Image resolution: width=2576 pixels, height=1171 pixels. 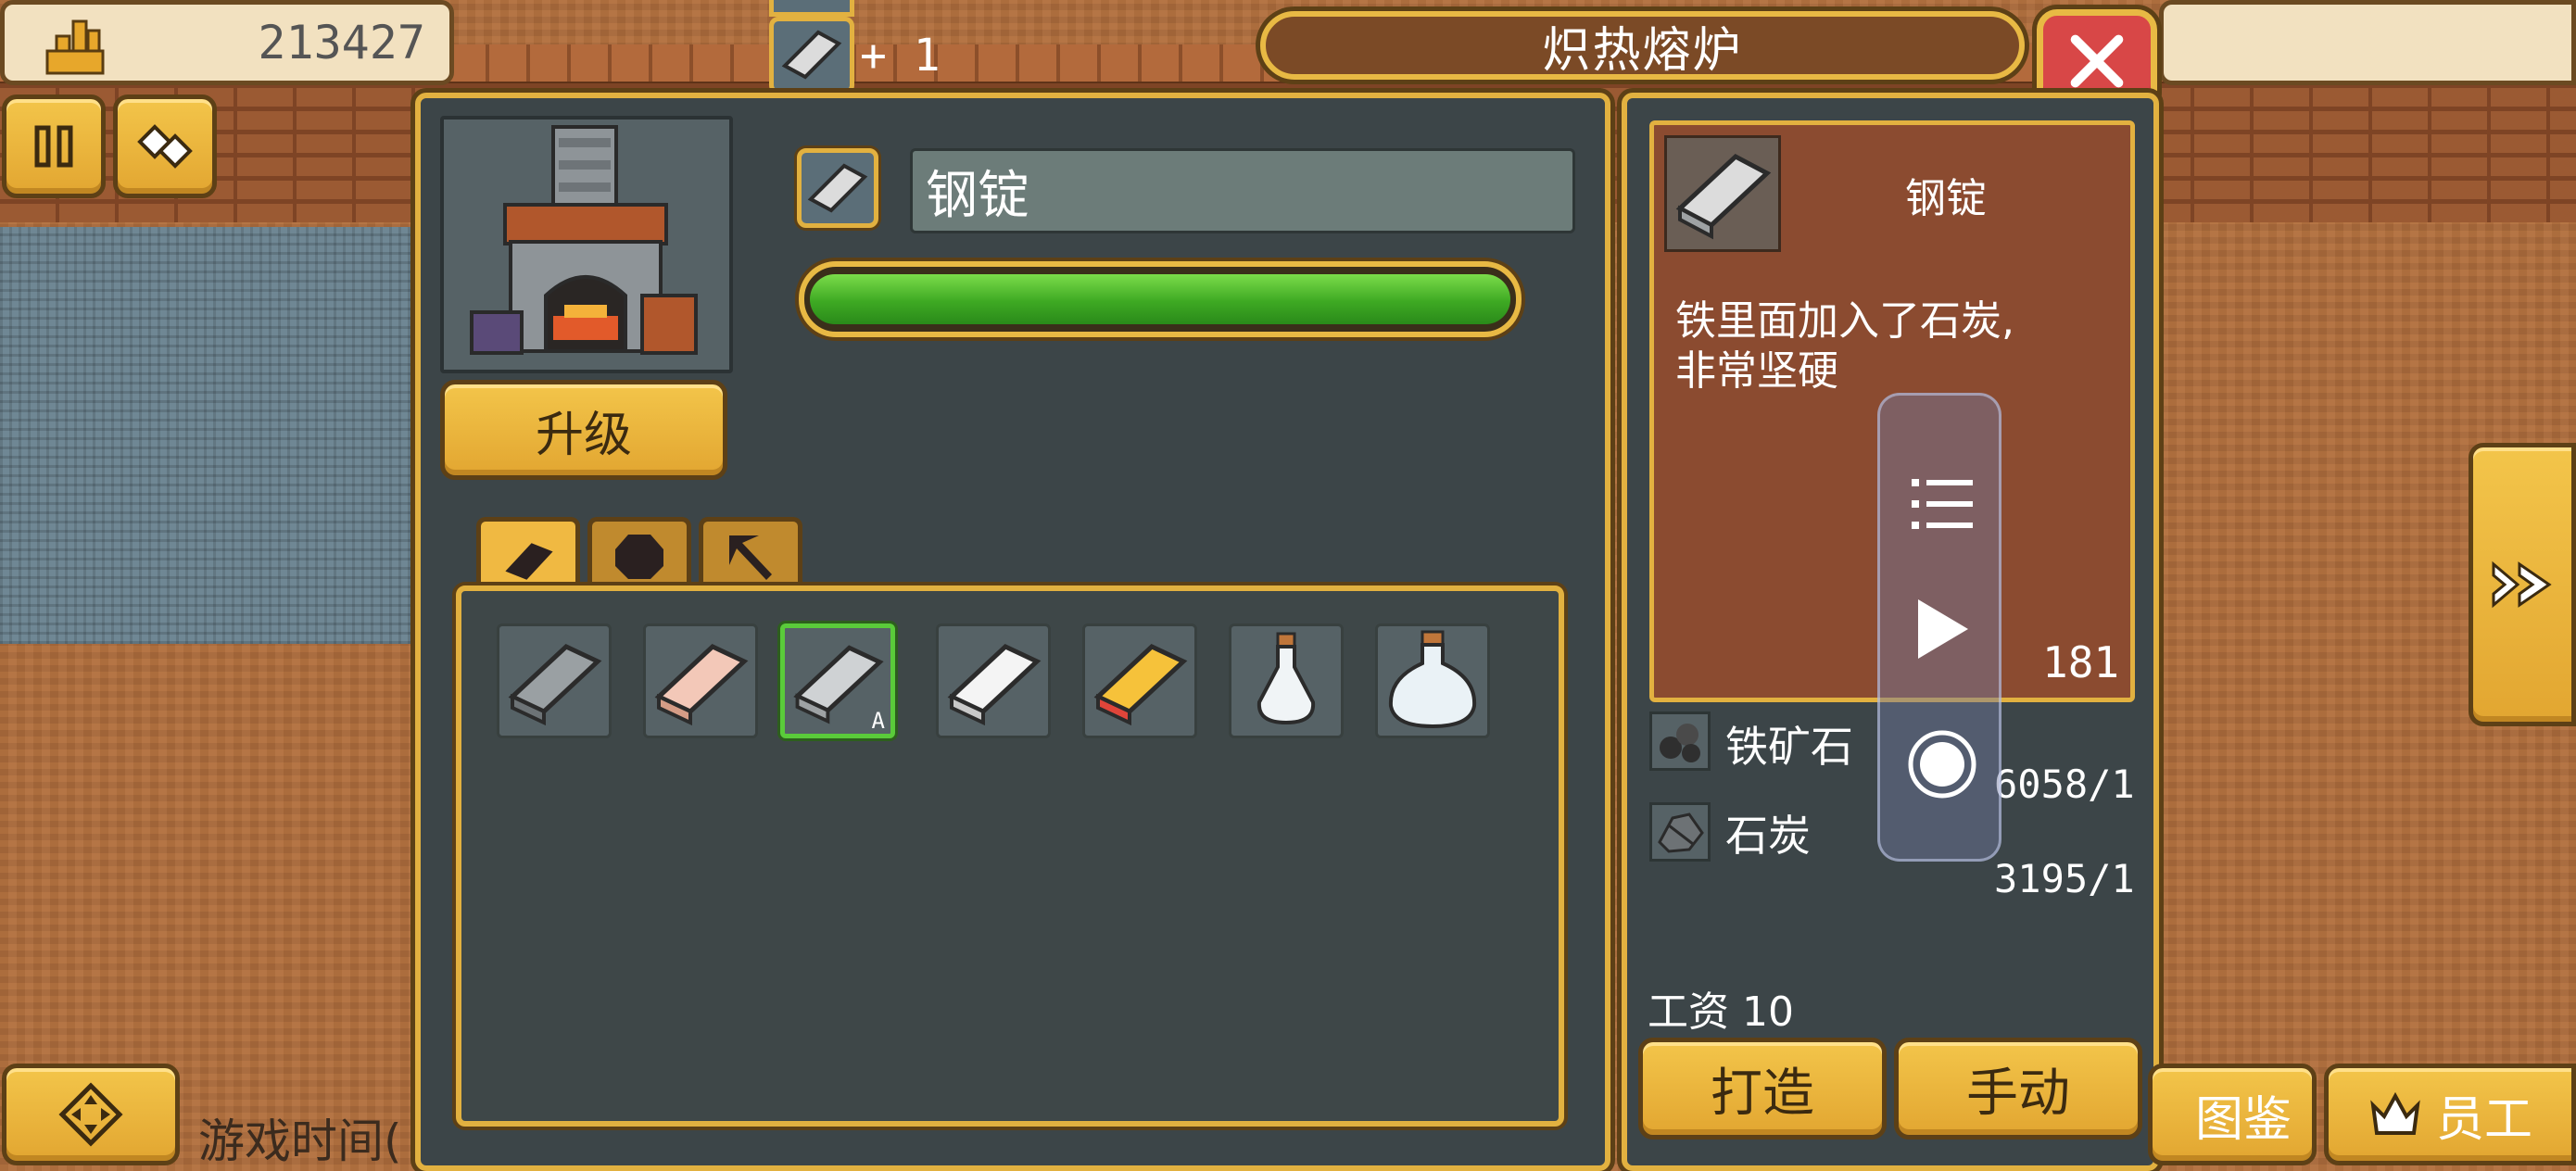 I want to click on gems-icon, so click(x=165, y=147).